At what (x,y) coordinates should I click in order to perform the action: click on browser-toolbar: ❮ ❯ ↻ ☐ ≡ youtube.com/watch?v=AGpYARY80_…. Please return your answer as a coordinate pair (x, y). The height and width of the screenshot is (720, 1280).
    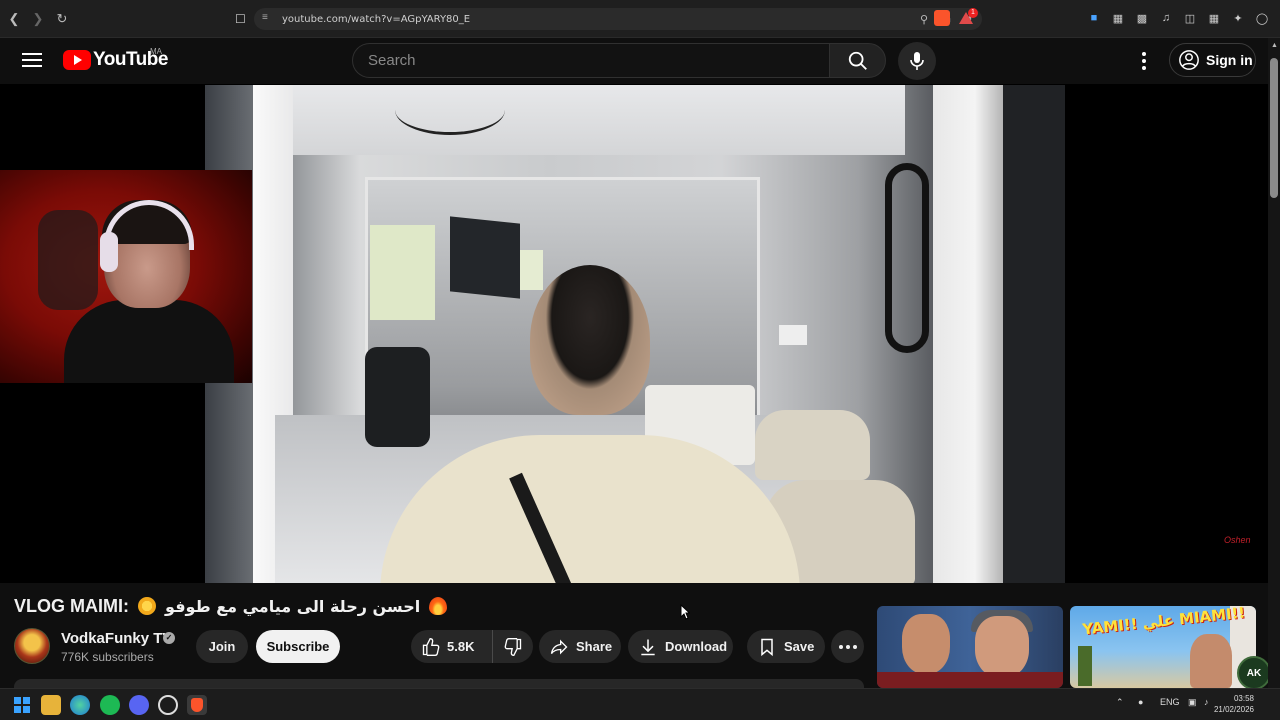
    Looking at the image, I should click on (640, 19).